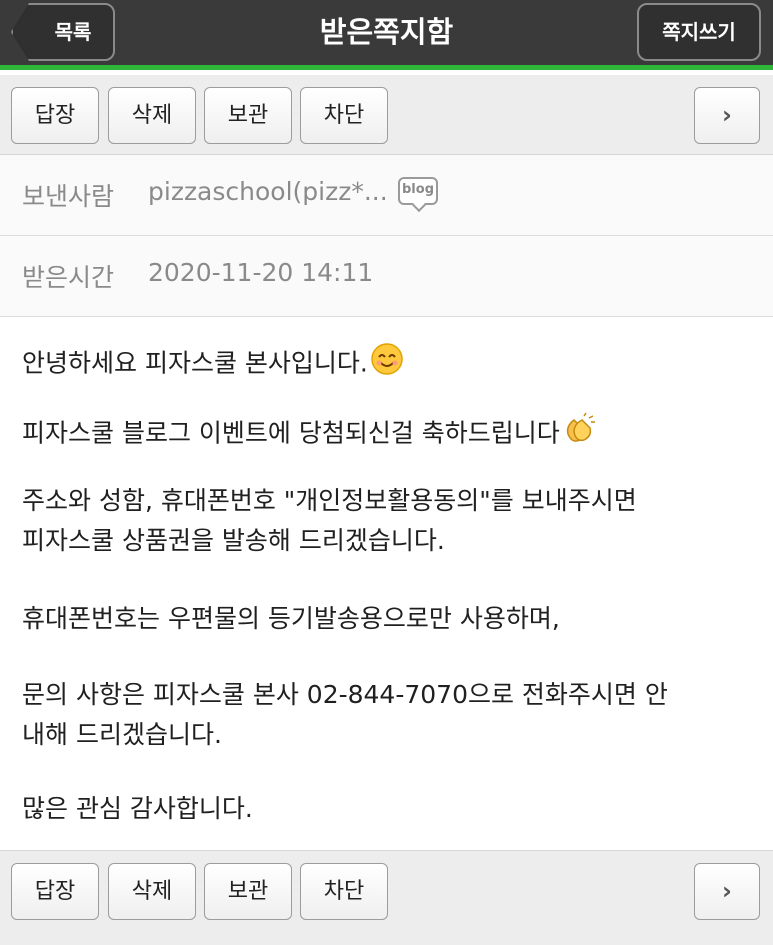  What do you see at coordinates (579, 434) in the screenshot?
I see `clapping-hands-icon` at bounding box center [579, 434].